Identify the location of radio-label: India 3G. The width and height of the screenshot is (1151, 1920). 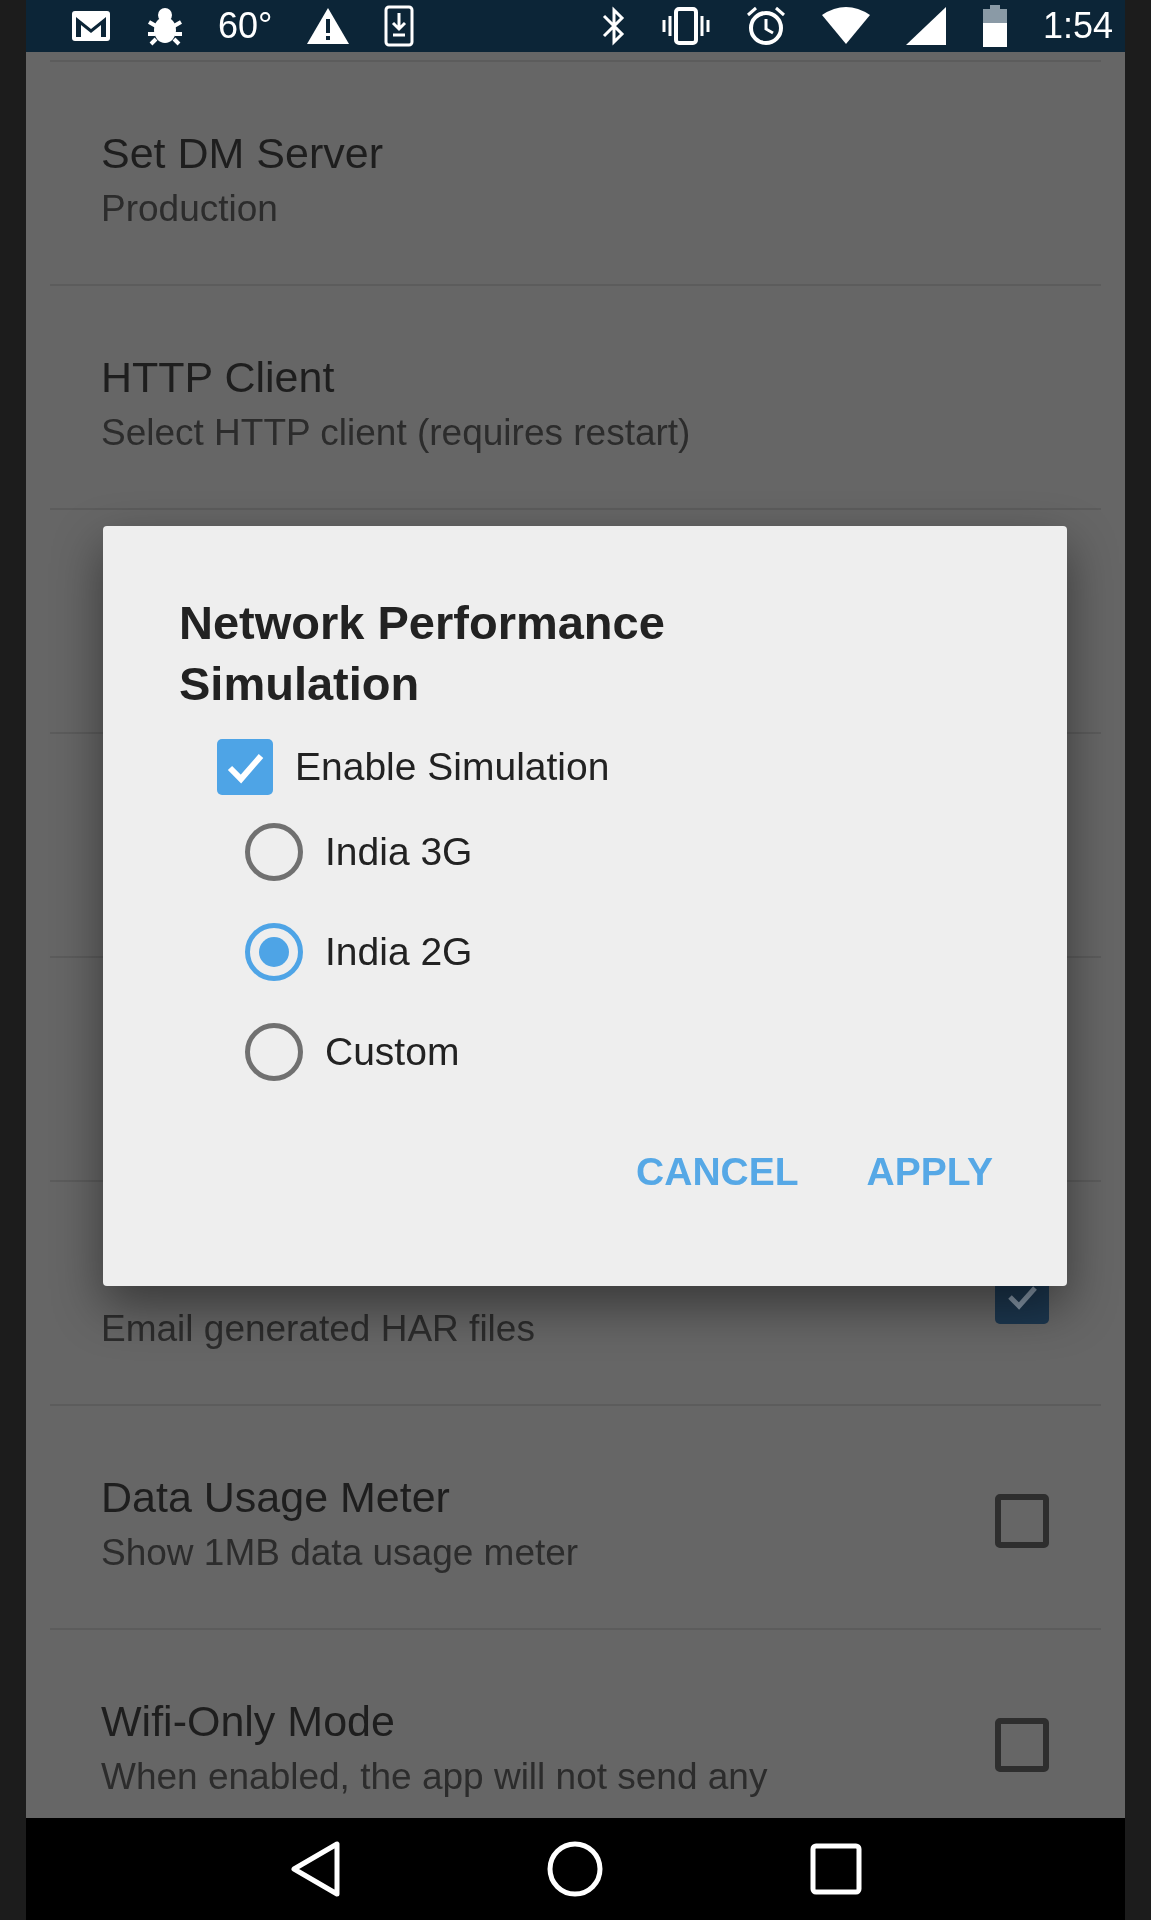
(399, 852).